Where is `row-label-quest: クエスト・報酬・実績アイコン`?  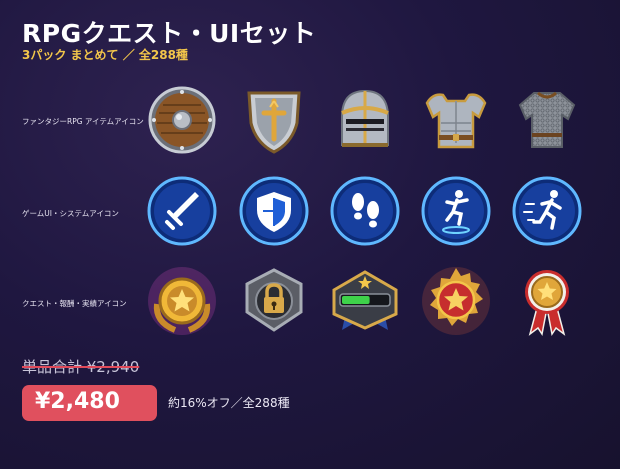 row-label-quest: クエスト・報酬・実績アイコン is located at coordinates (74, 303).